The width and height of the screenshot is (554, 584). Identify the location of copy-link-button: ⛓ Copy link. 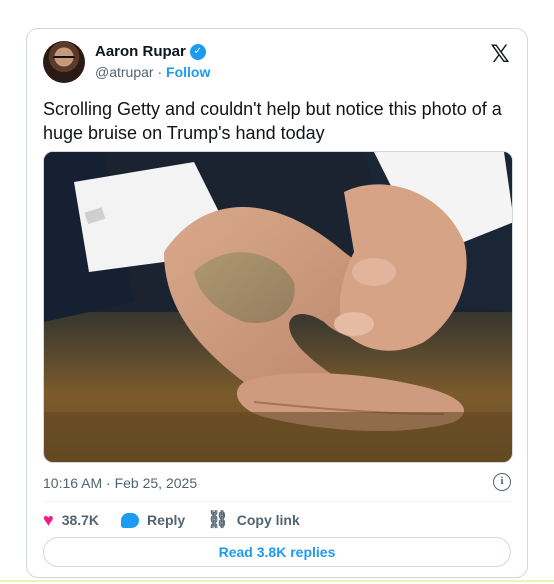
(253, 520).